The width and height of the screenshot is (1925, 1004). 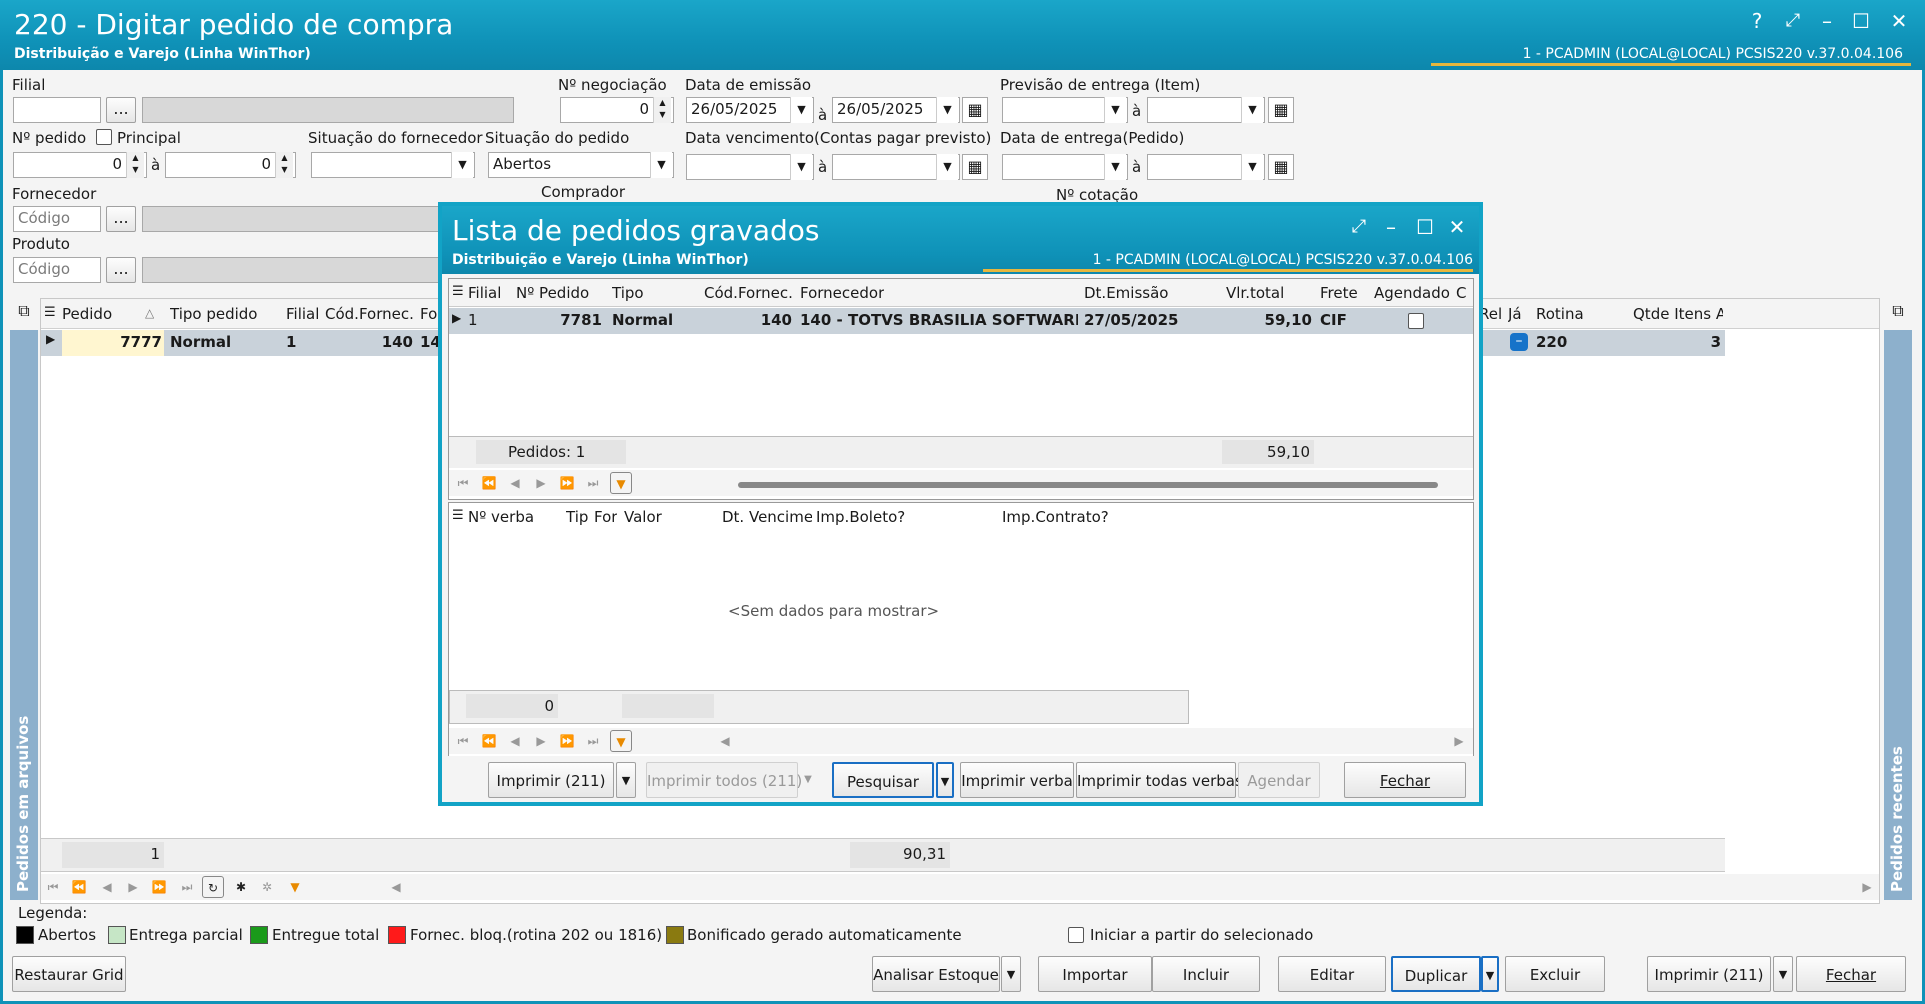 What do you see at coordinates (284, 165) in the screenshot?
I see `pedido-to-spinner: ▲ ▼` at bounding box center [284, 165].